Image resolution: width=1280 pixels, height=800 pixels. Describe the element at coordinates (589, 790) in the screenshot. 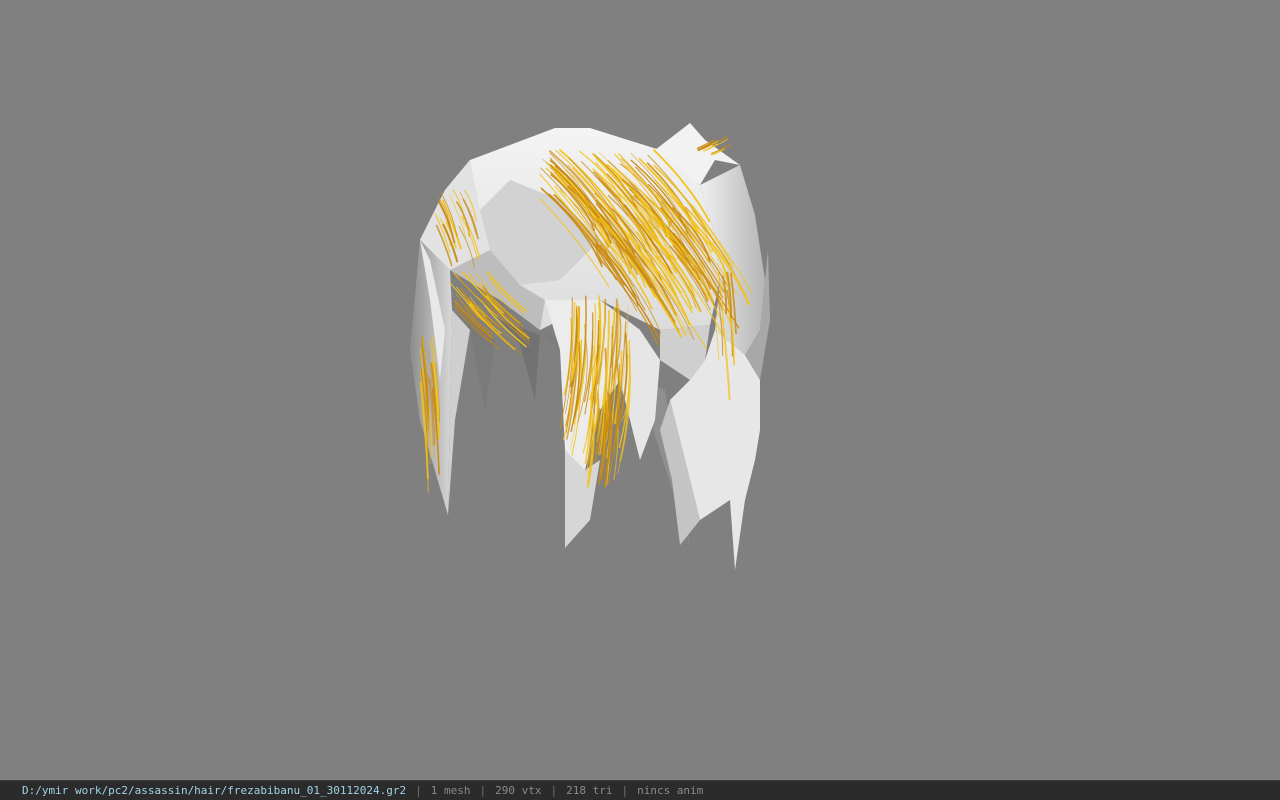

I see `triangle-count: 218 tri` at that location.